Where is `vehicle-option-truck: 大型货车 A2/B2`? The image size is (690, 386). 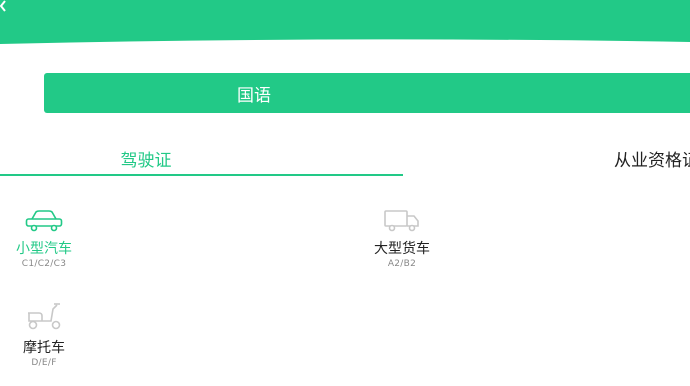 vehicle-option-truck: 大型货车 A2/B2 is located at coordinates (402, 238).